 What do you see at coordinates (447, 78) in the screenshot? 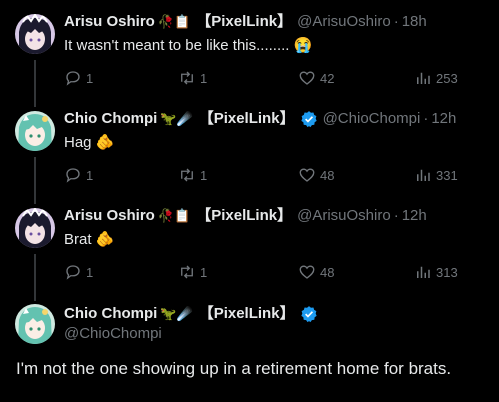
I see `view-count: 253` at bounding box center [447, 78].